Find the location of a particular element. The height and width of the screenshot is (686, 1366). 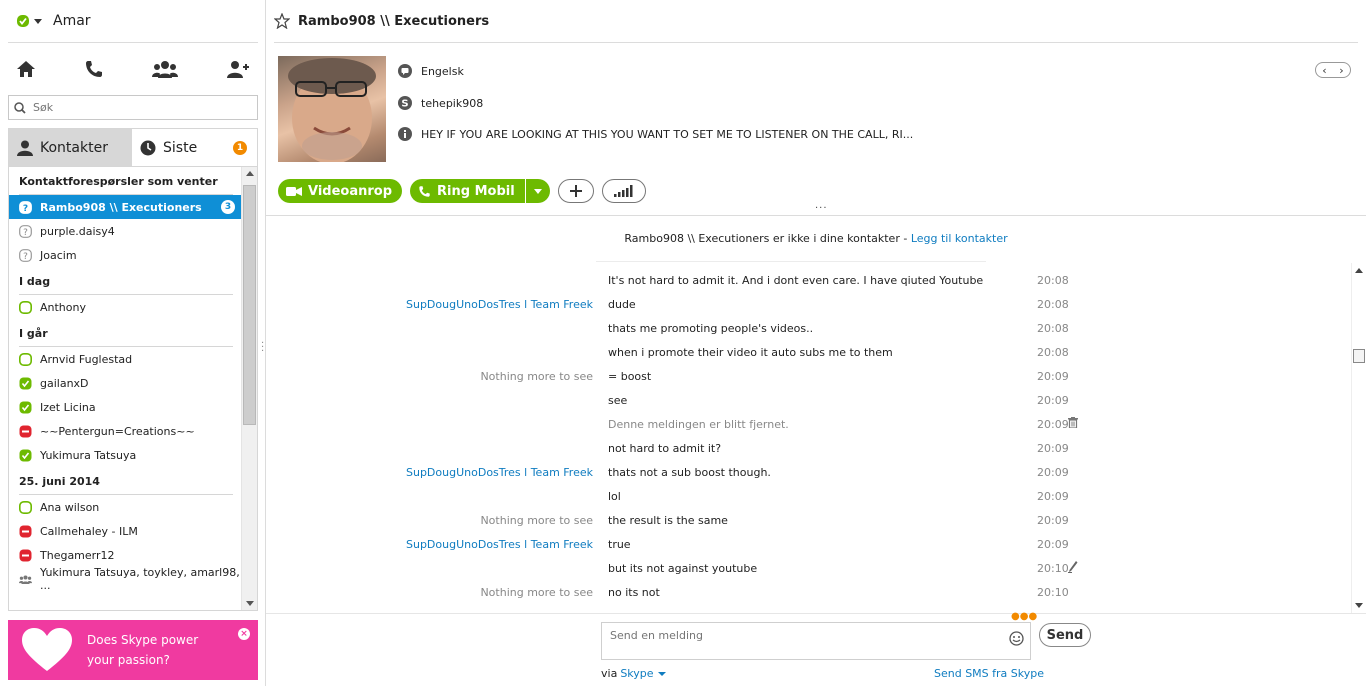

contacts-icon is located at coordinates (165, 69).